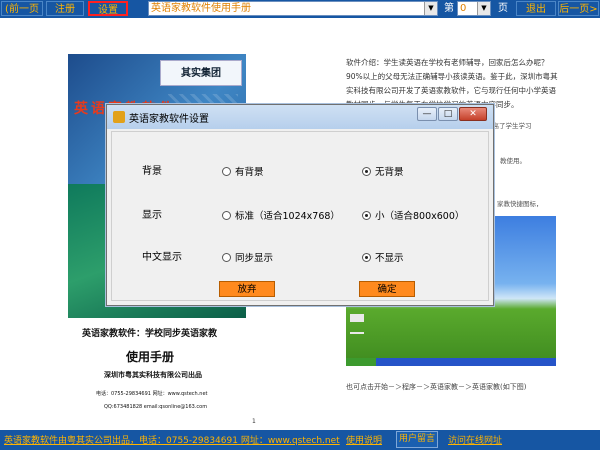 The height and width of the screenshot is (450, 600). Describe the element at coordinates (520, 204) in the screenshot. I see `note-shortcut: 家教快捷图标，` at that location.